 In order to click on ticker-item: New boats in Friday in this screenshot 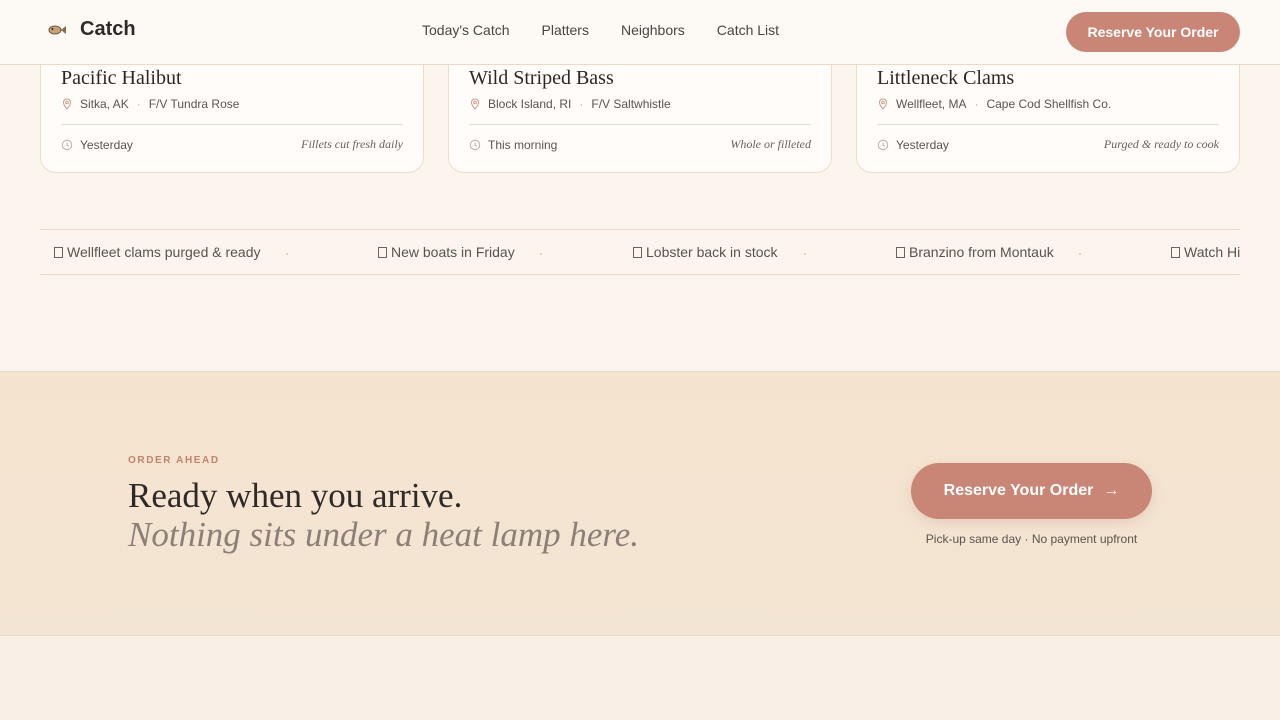, I will do `click(446, 252)`.